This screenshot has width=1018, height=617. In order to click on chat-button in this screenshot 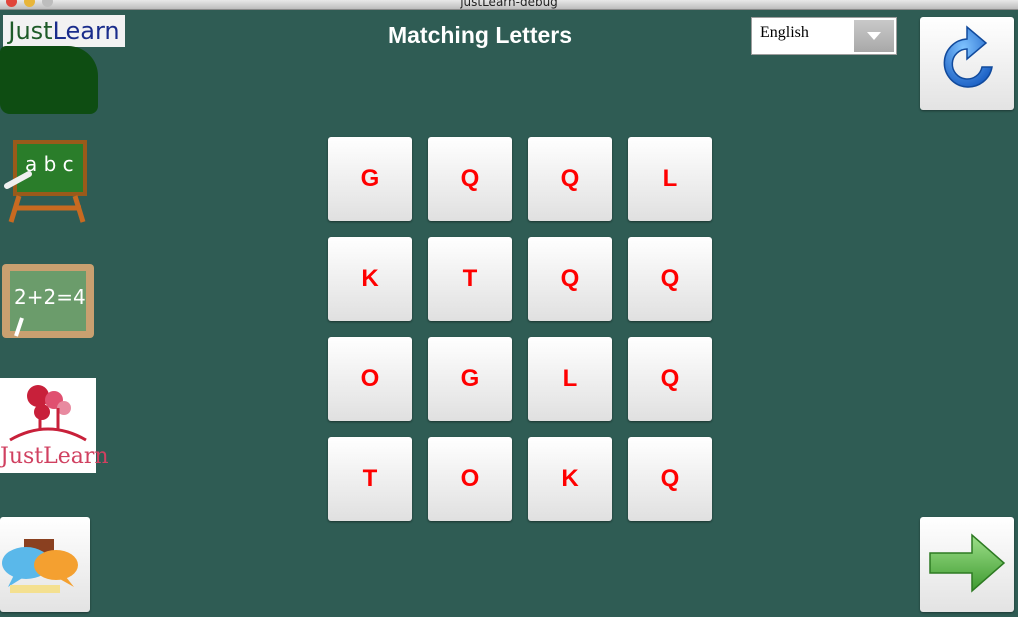, I will do `click(45, 564)`.